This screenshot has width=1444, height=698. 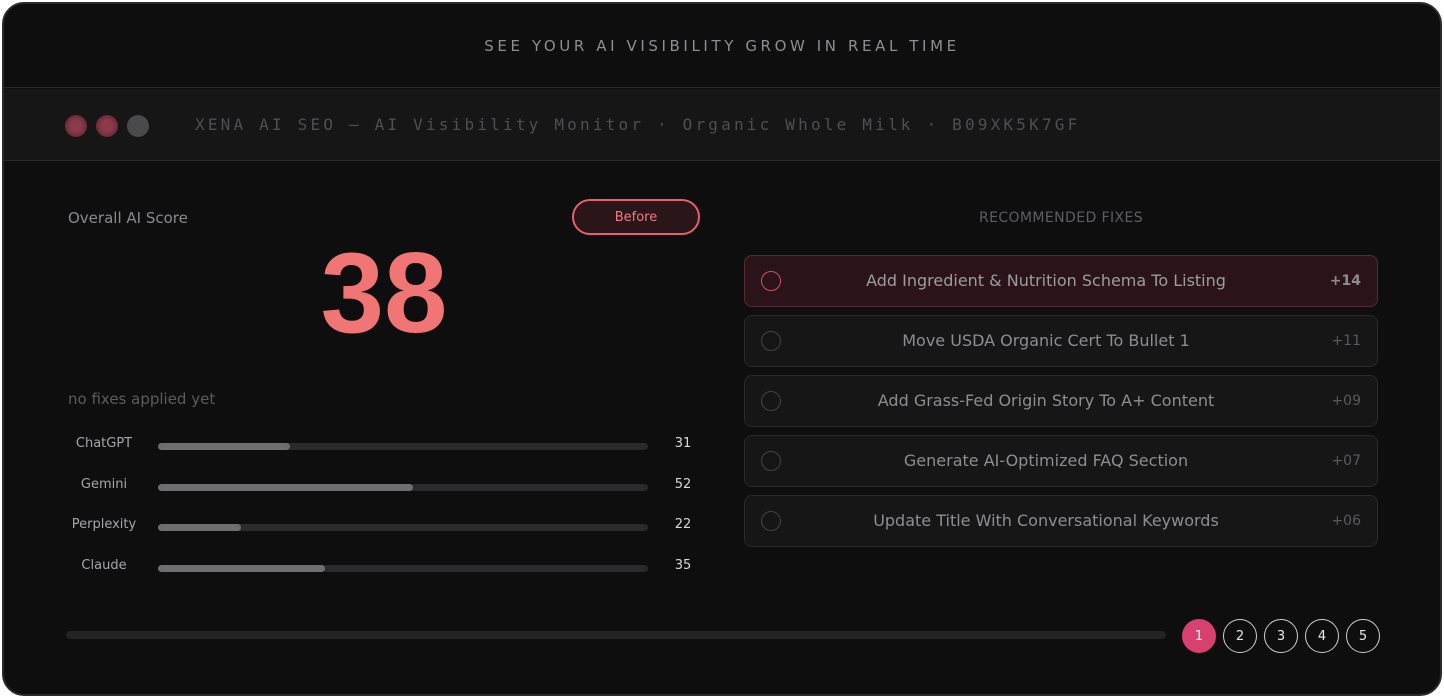 I want to click on page-button-2: 2, so click(x=1240, y=636).